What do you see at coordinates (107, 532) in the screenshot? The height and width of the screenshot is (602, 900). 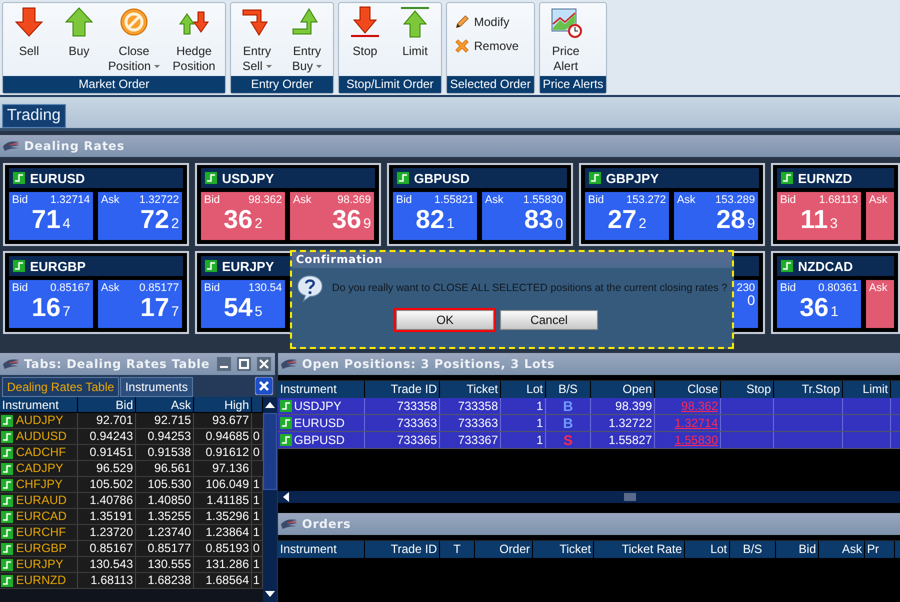 I see `table-cell: 1.23720` at bounding box center [107, 532].